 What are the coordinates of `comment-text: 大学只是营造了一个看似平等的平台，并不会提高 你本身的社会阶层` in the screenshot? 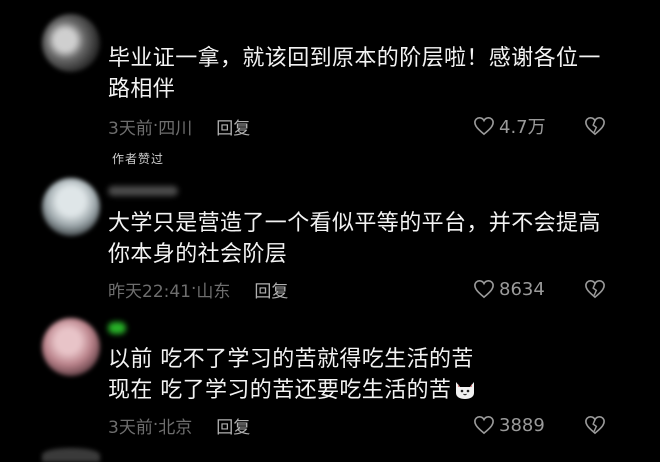 It's located at (354, 239).